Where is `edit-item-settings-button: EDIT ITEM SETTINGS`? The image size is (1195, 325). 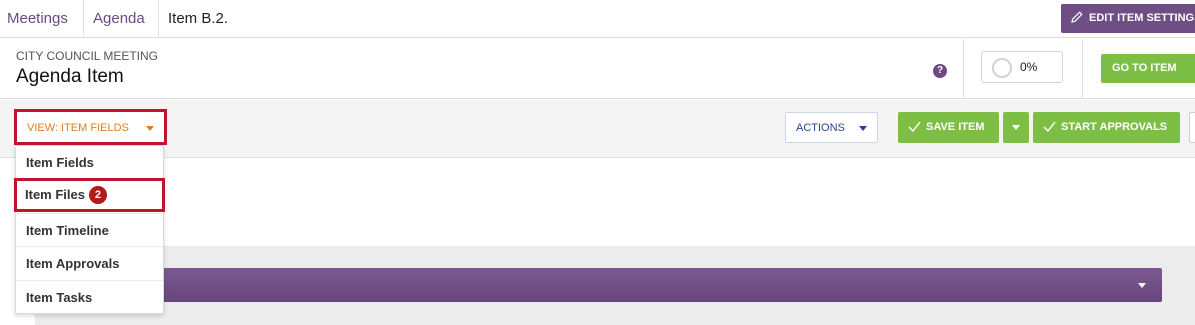
edit-item-settings-button: EDIT ITEM SETTINGS is located at coordinates (1128, 18).